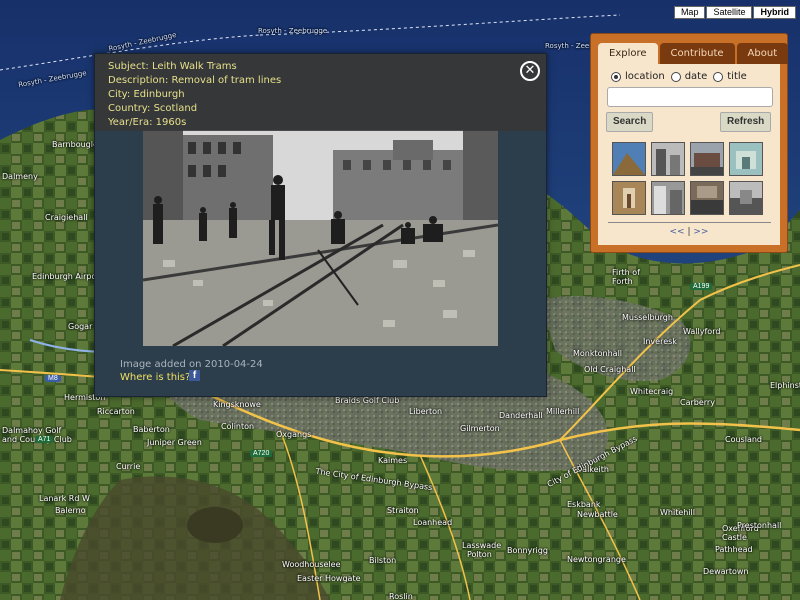  I want to click on radio-title: title, so click(730, 76).